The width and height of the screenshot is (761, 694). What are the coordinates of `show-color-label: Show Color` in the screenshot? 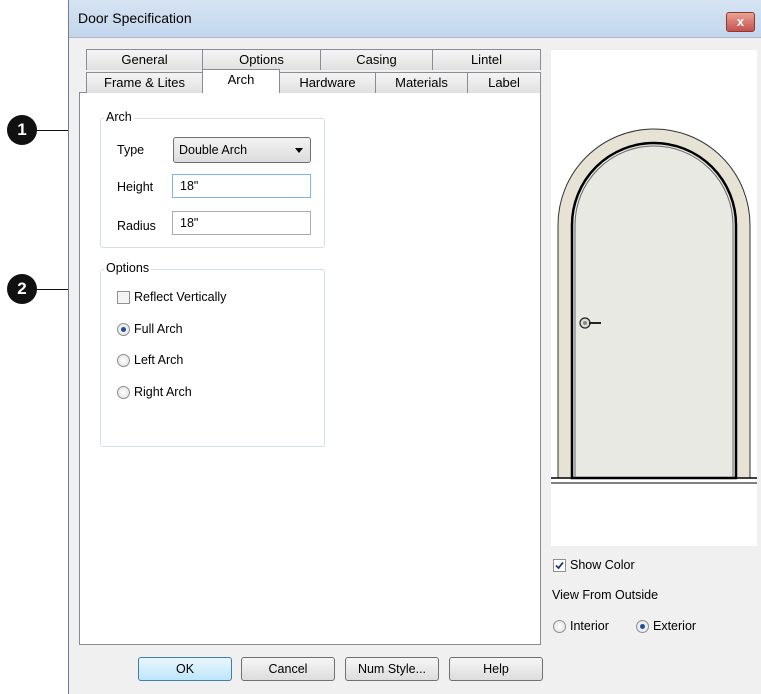 It's located at (602, 565).